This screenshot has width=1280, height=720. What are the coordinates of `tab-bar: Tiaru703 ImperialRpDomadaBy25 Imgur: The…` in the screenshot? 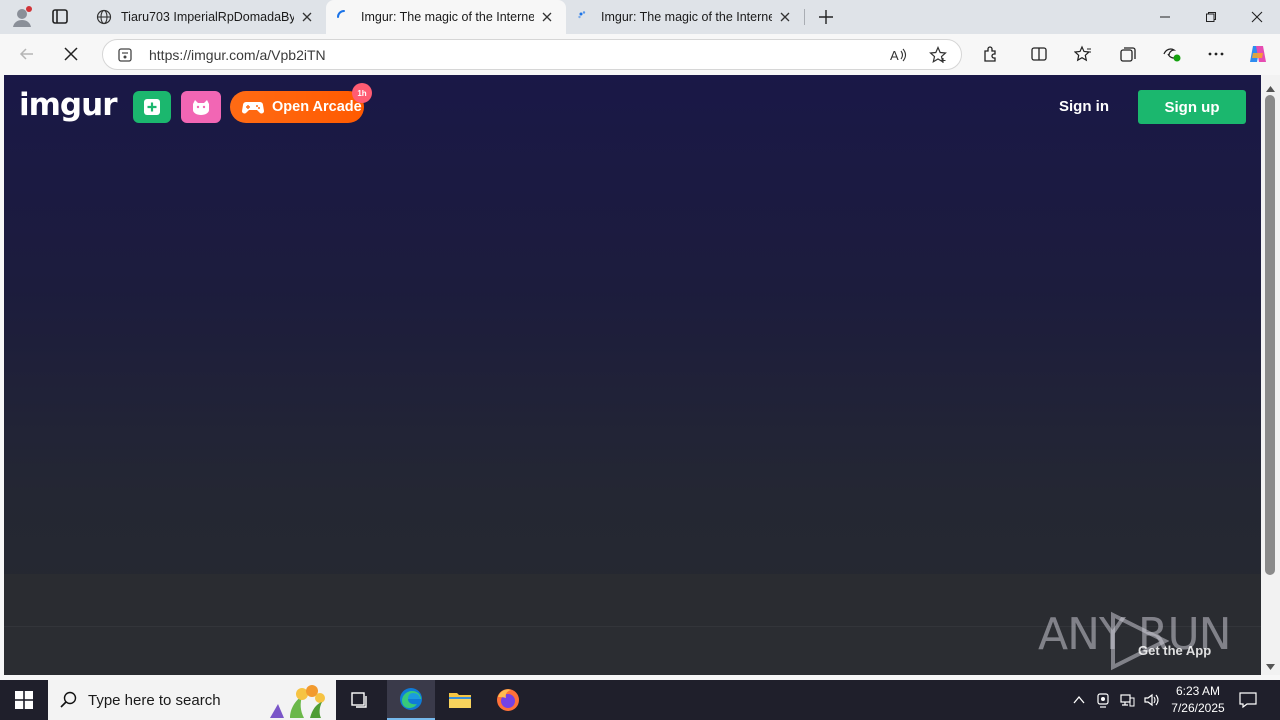 It's located at (640, 17).